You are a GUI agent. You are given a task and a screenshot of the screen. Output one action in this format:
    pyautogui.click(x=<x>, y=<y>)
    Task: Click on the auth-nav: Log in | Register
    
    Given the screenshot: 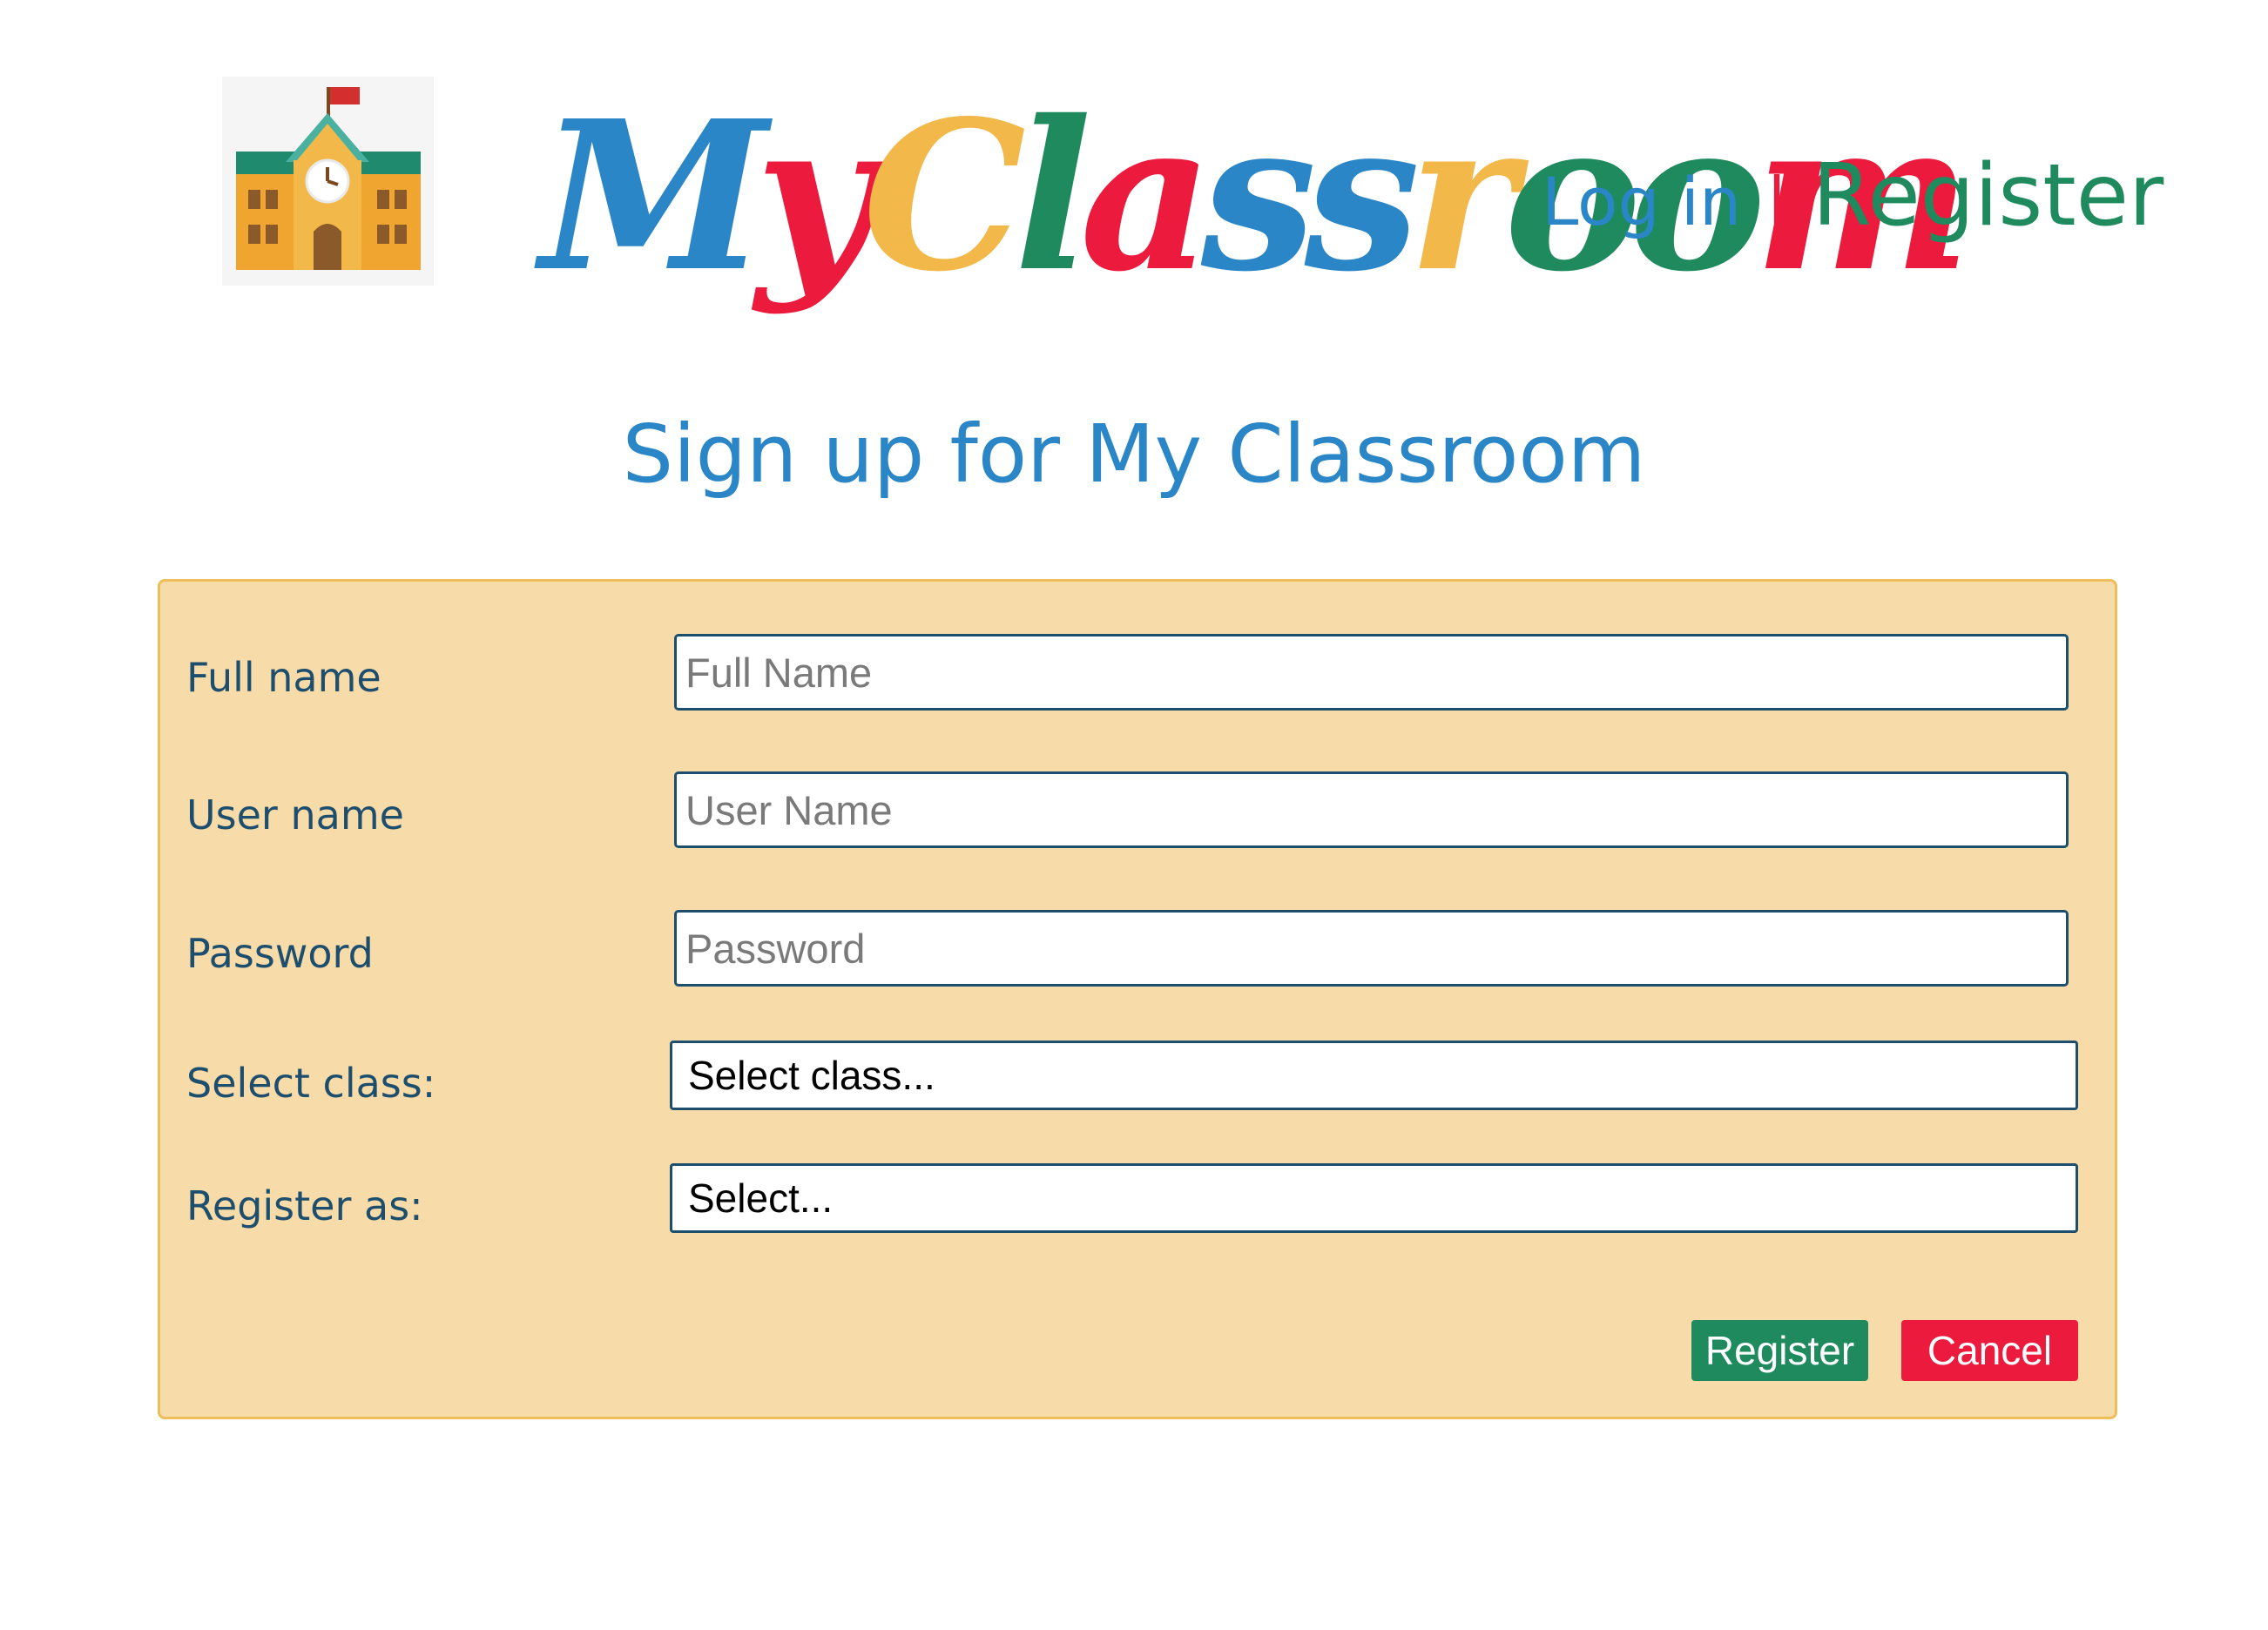 What is the action you would take?
    pyautogui.click(x=1852, y=198)
    